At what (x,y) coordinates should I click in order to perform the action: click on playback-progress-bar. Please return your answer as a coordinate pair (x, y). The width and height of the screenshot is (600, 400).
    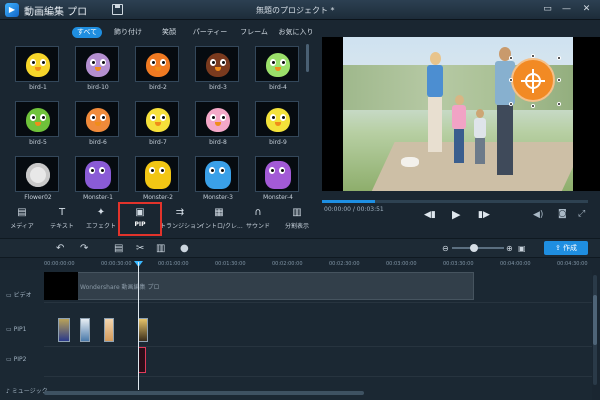
    Looking at the image, I should click on (455, 201).